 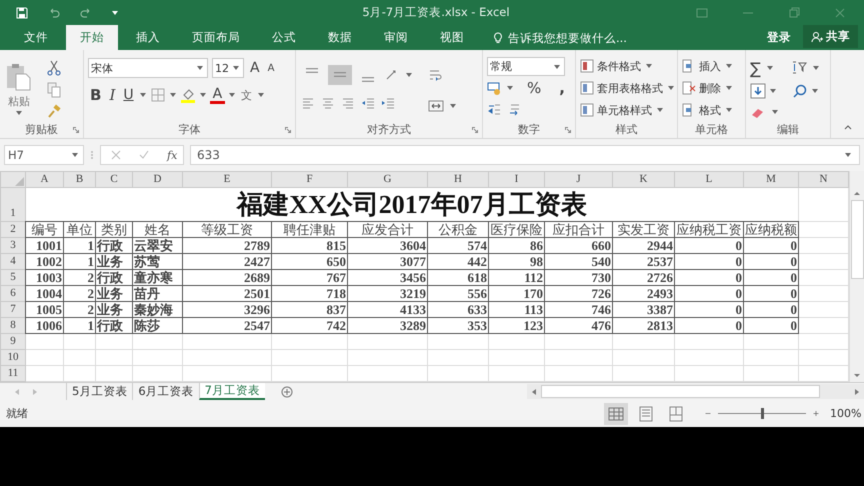 I want to click on vertical-align-button, so click(x=340, y=74).